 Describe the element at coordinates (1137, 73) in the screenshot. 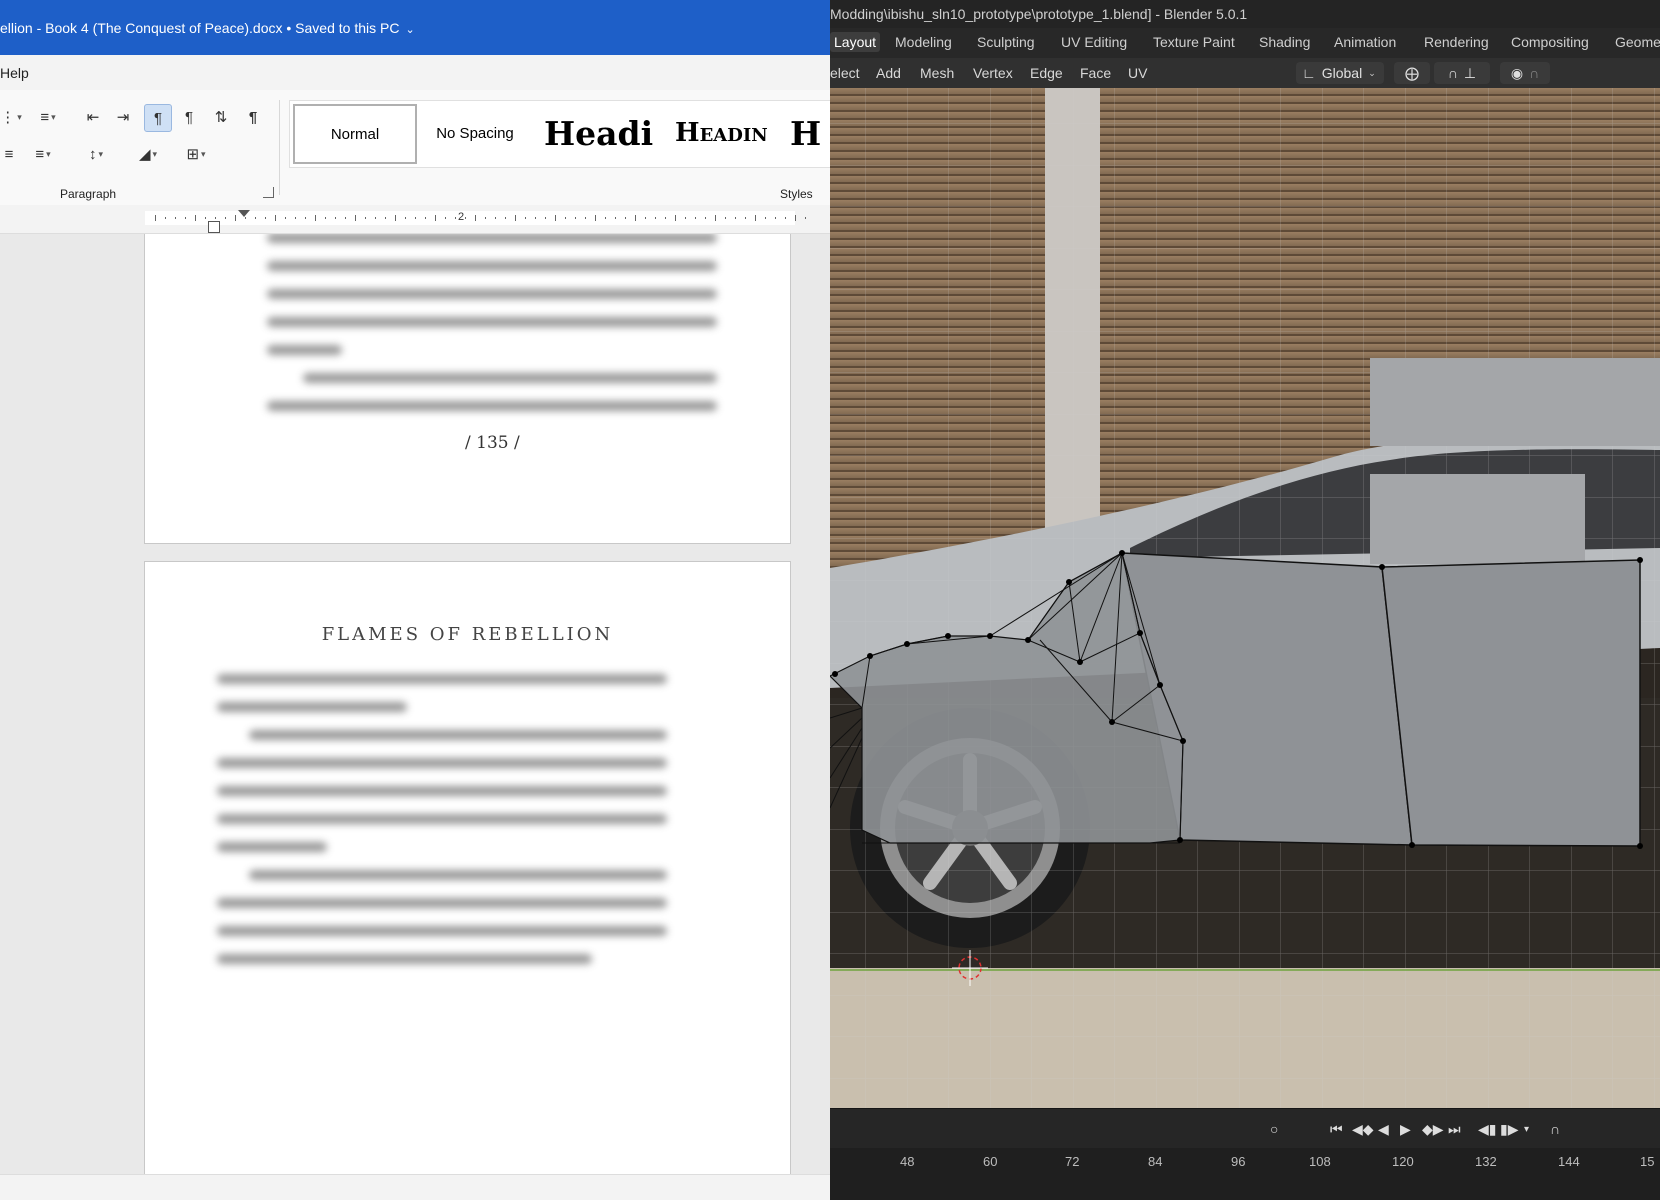

I see `menu-uv: UV` at that location.